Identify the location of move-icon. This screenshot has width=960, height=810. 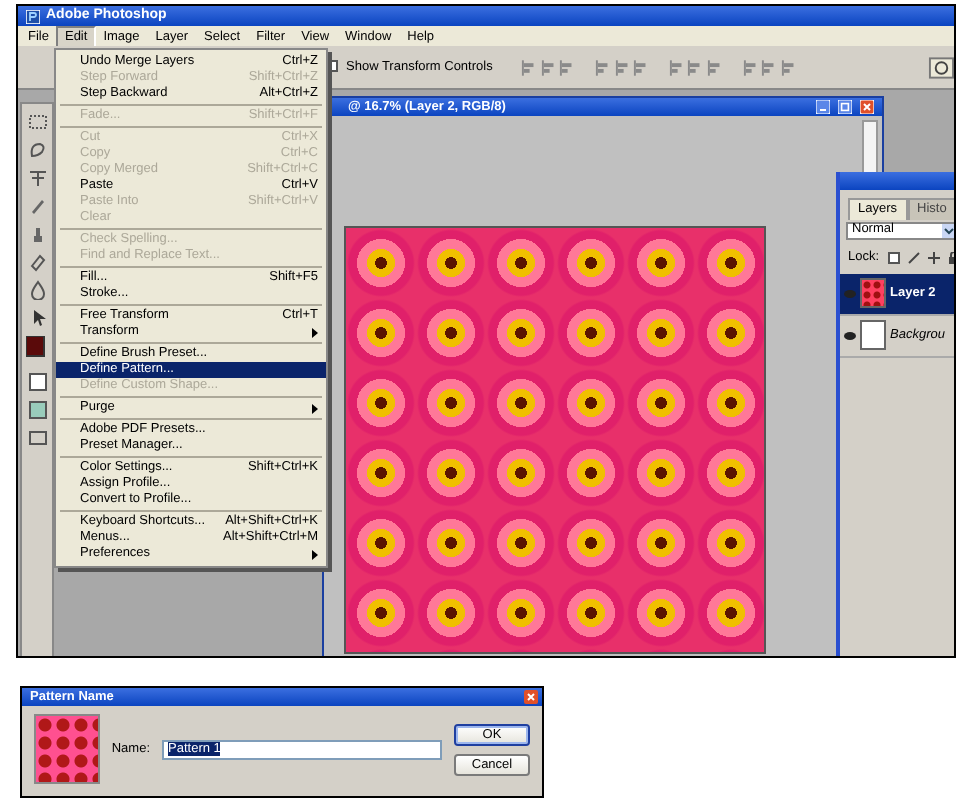
(933, 257).